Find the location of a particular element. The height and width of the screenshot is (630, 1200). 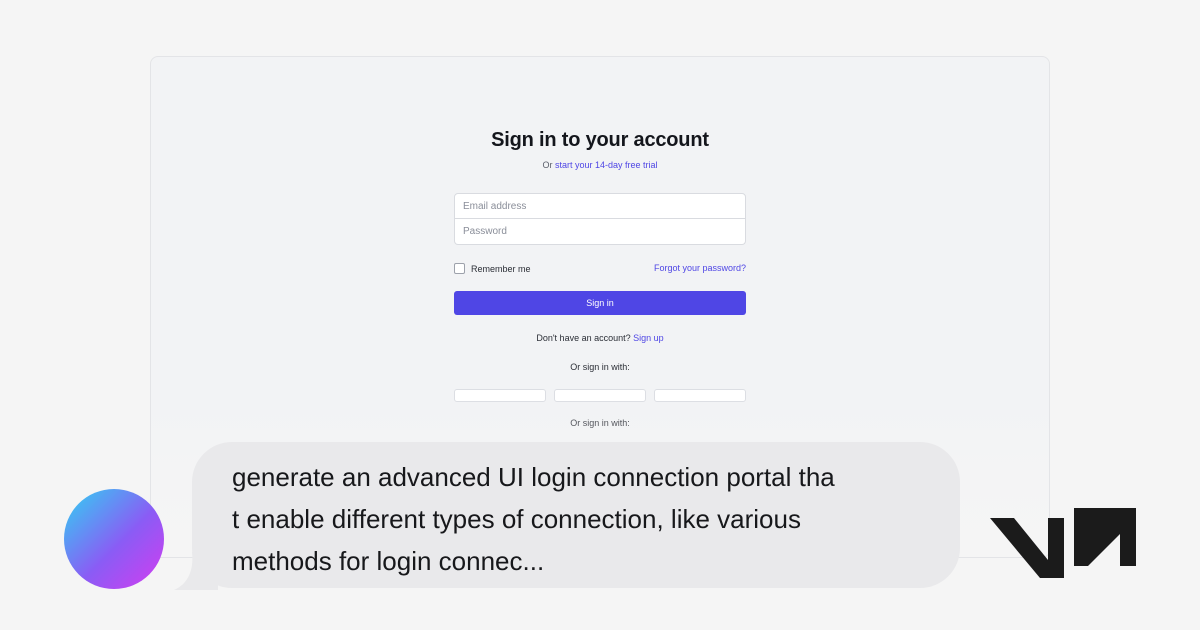

password-field is located at coordinates (600, 232).